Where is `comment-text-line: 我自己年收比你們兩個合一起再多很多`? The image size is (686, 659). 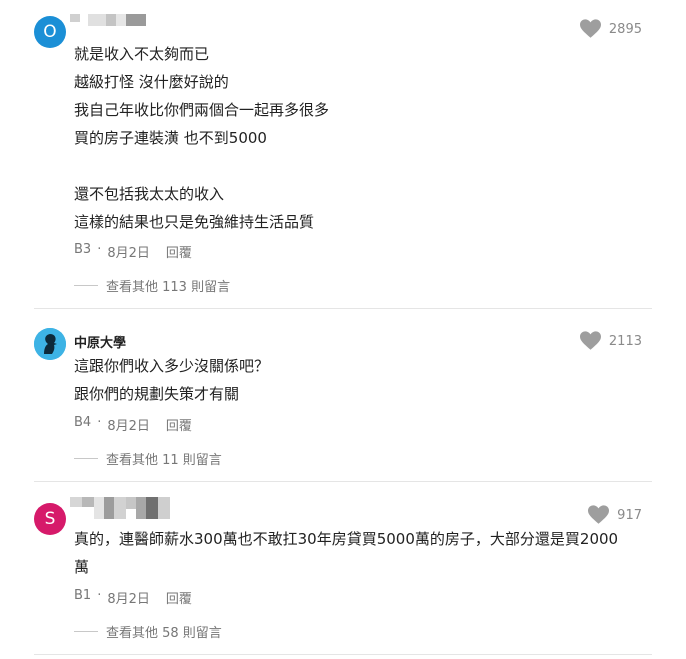 comment-text-line: 我自己年收比你們兩個合一起再多很多 is located at coordinates (202, 110).